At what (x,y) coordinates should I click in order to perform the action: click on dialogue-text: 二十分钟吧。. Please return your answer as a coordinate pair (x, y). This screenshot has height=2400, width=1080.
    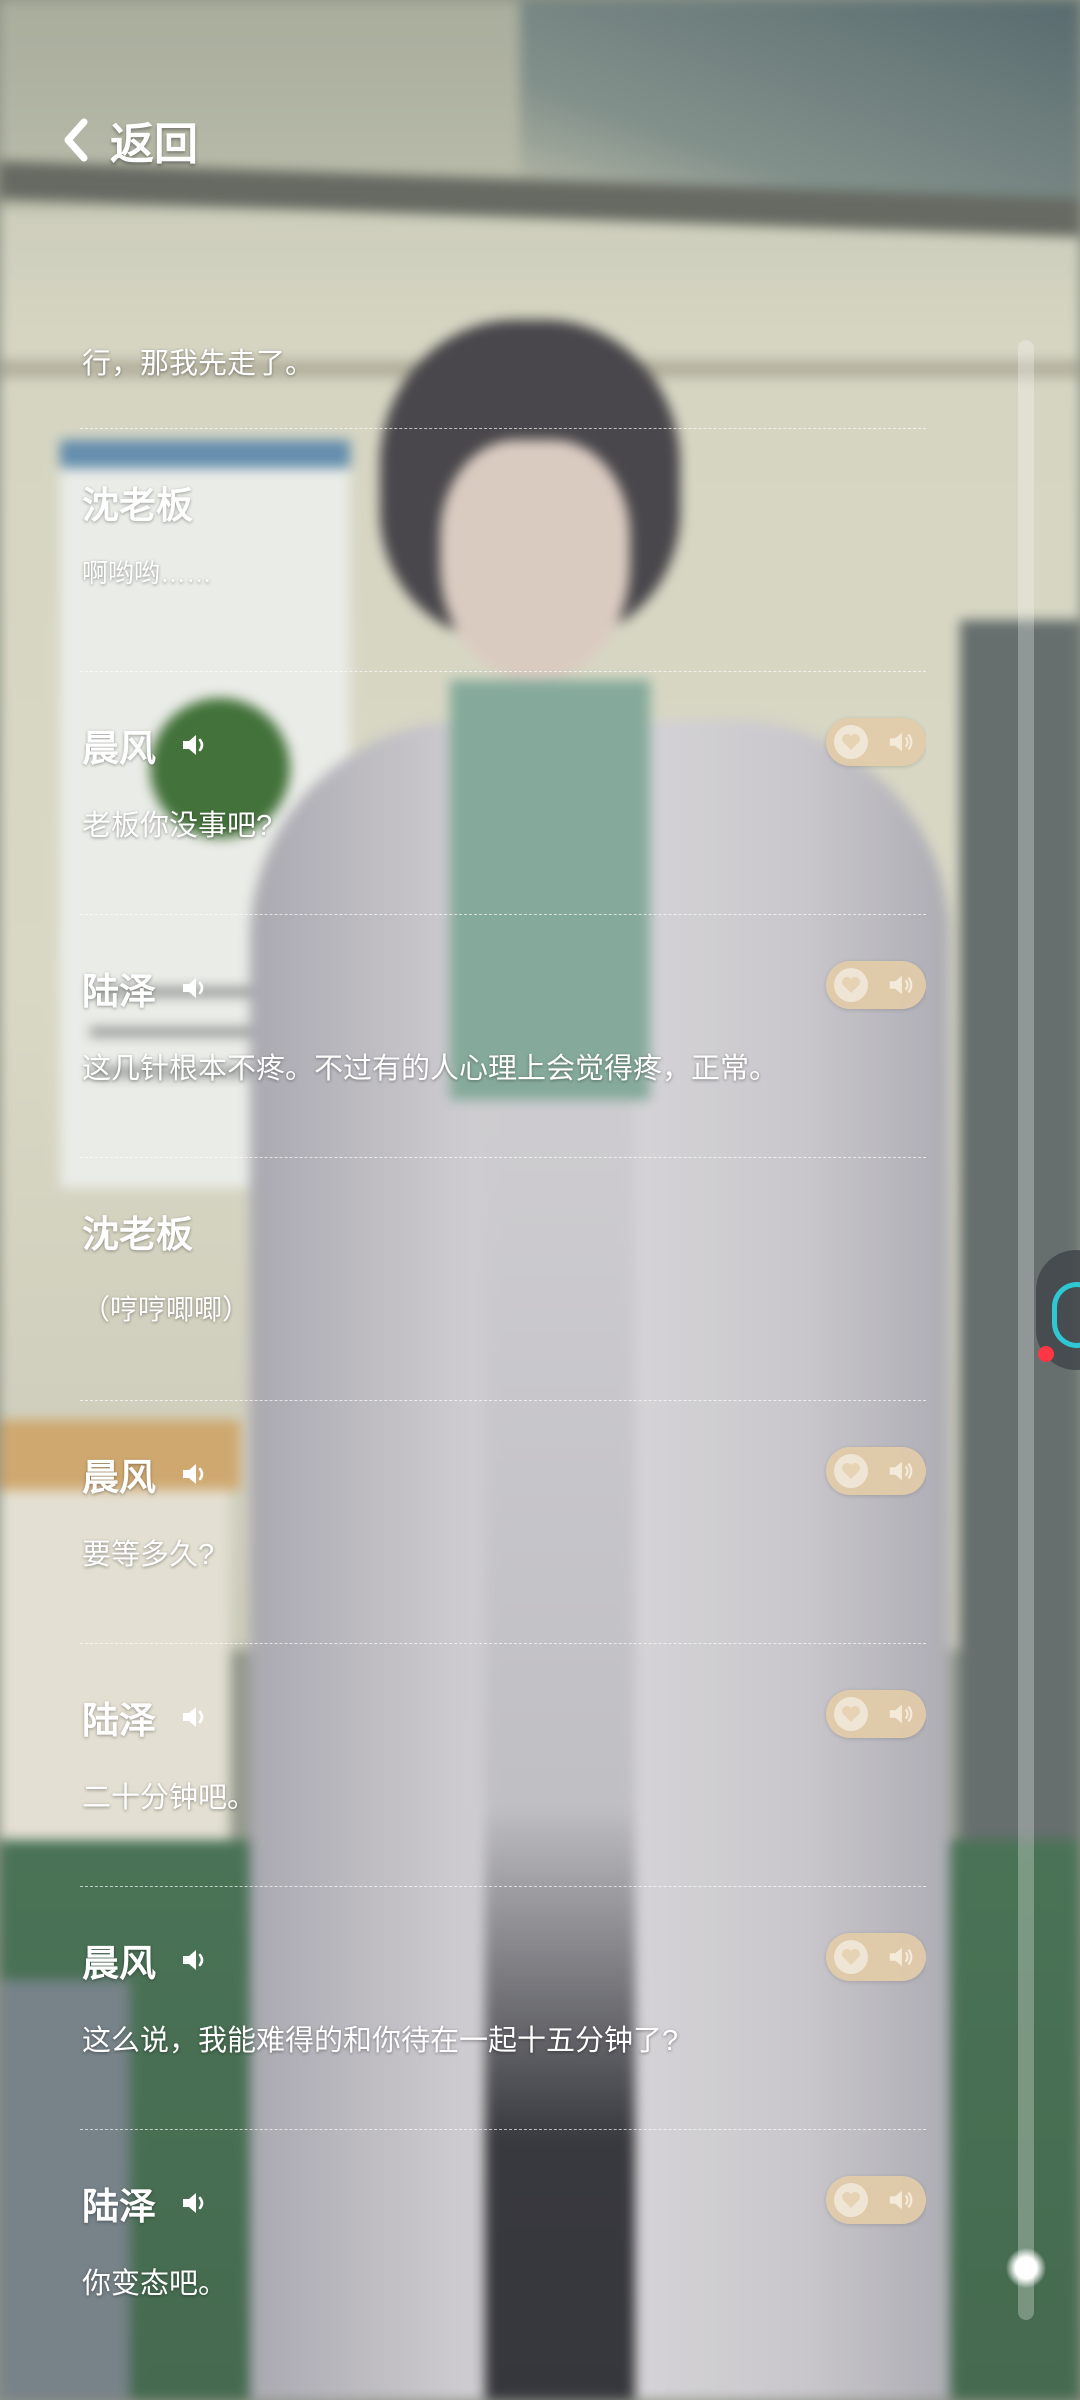
    Looking at the image, I should click on (169, 1798).